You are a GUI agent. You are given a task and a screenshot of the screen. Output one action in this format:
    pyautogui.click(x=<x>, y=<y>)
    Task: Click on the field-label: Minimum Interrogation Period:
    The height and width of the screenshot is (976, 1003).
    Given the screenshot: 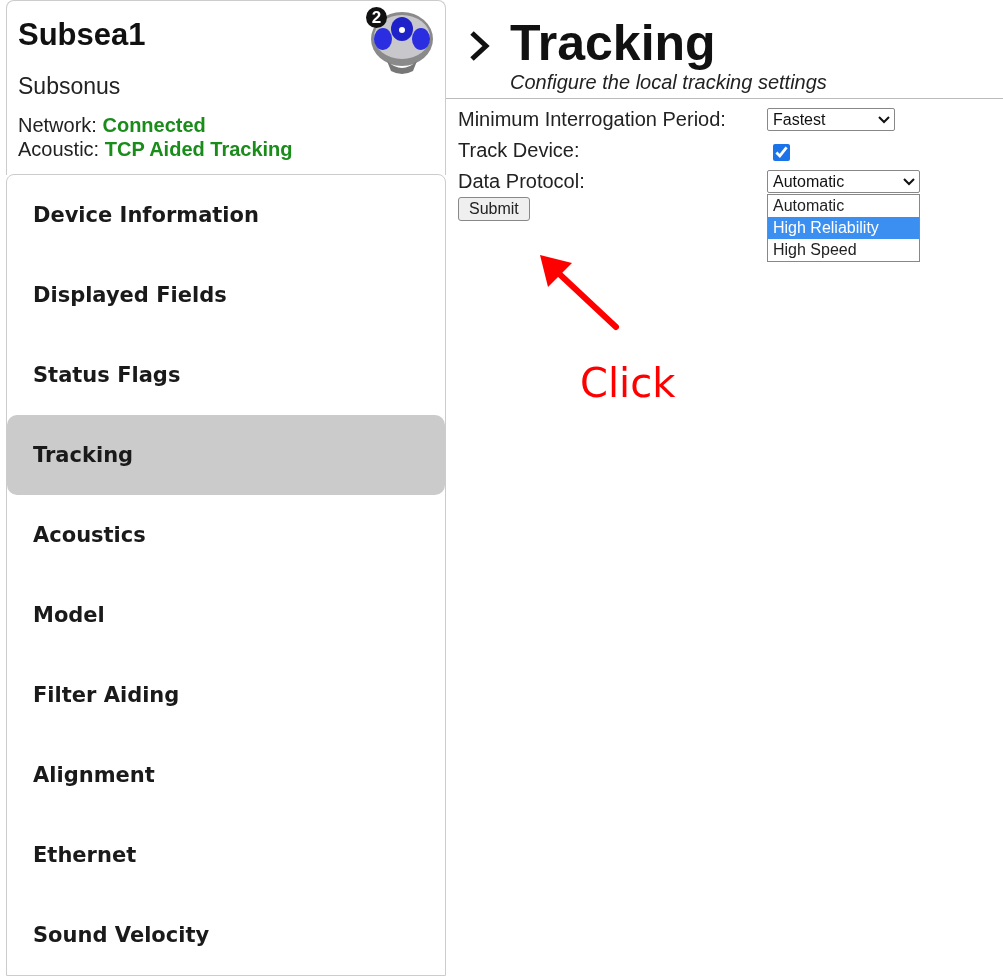 What is the action you would take?
    pyautogui.click(x=592, y=119)
    